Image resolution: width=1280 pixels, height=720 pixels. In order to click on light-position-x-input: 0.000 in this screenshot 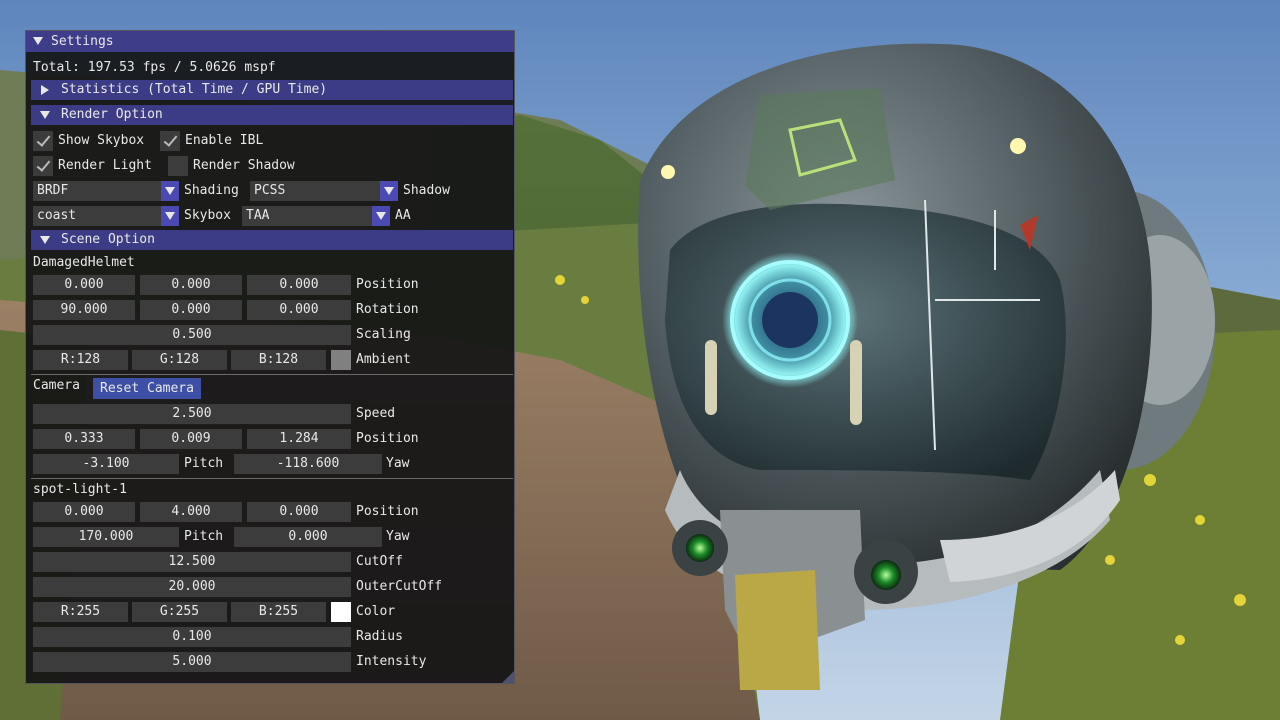, I will do `click(84, 512)`.